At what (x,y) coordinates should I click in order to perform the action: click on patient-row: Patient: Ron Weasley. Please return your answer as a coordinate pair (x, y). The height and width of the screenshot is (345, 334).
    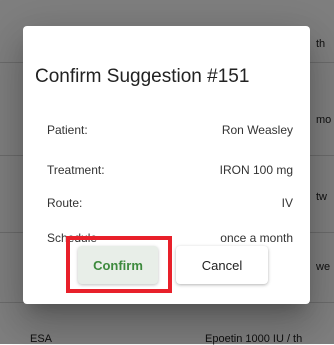
    Looking at the image, I should click on (170, 132).